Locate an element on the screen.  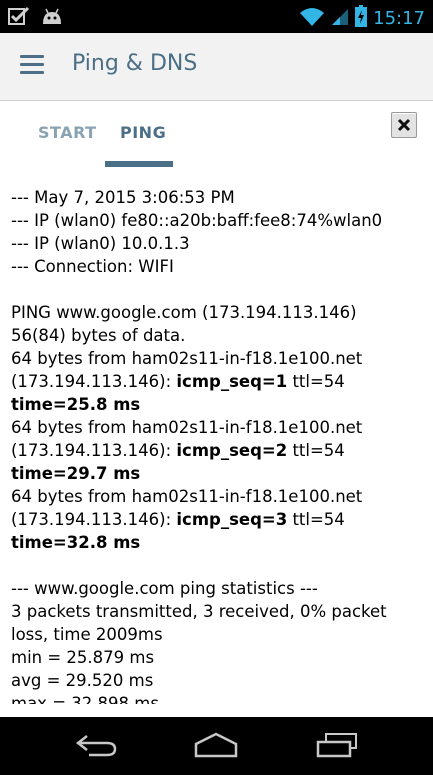
close-button is located at coordinates (404, 125).